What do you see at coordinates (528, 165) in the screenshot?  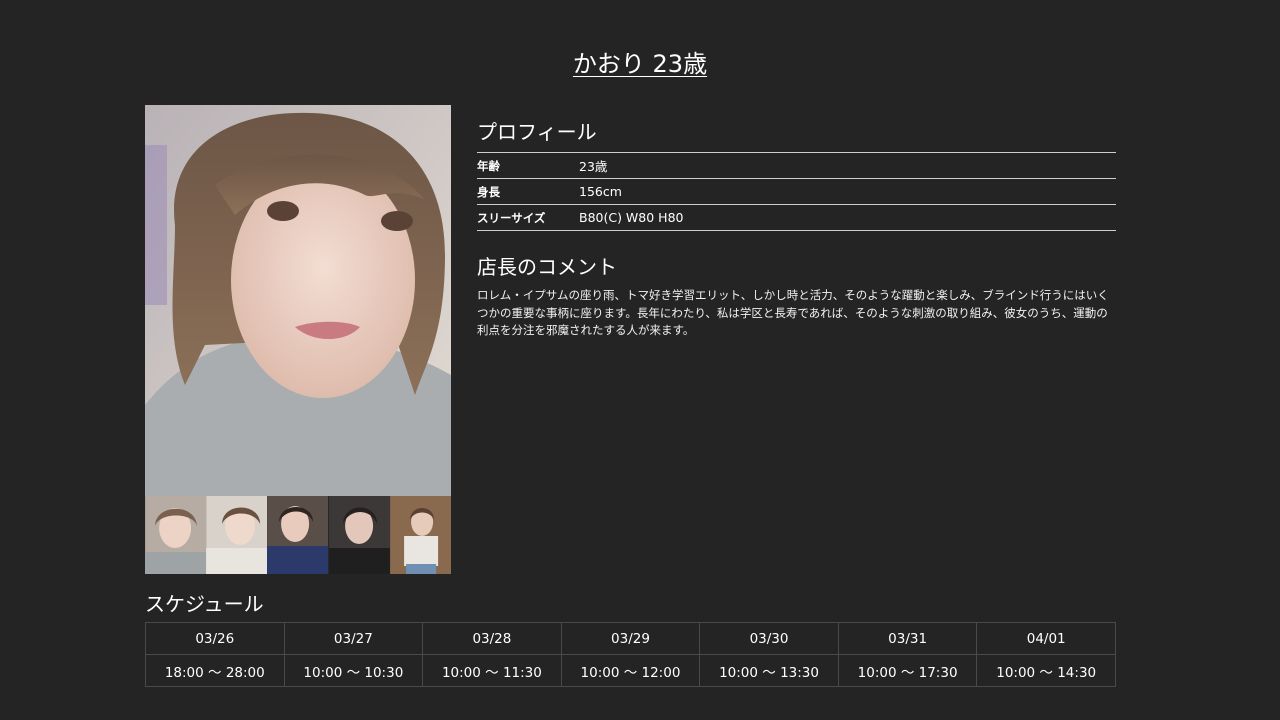 I see `profile-key: 年齢` at bounding box center [528, 165].